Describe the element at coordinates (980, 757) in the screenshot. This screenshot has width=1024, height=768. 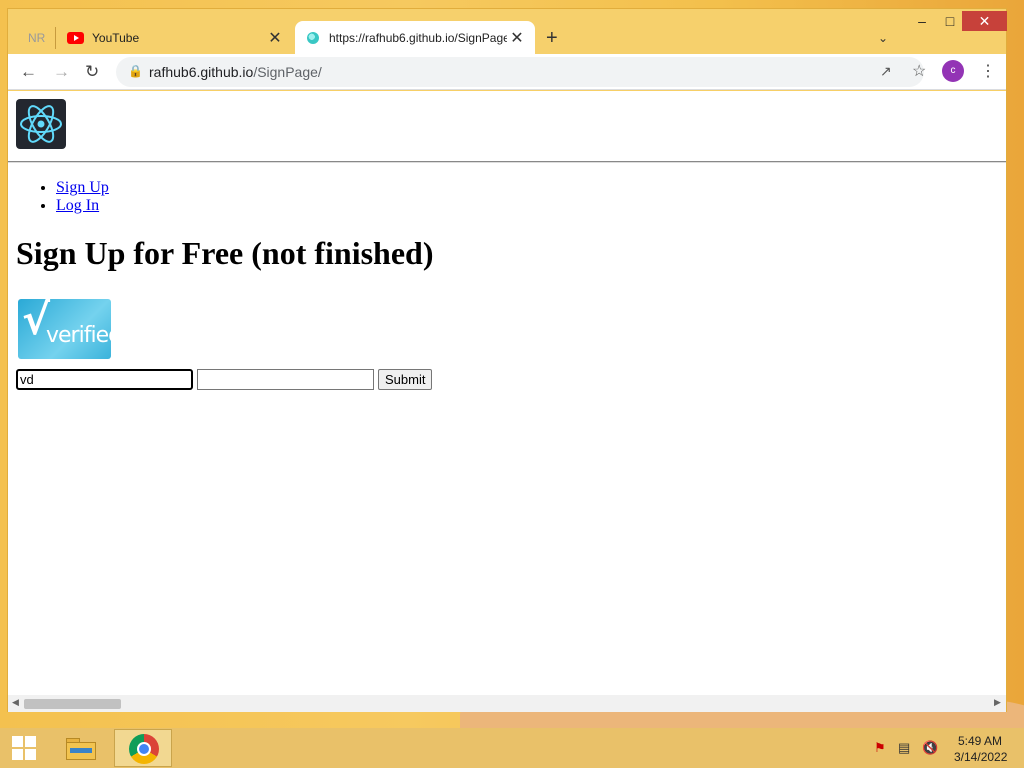
I see `clock-date: 3/14/2022` at that location.